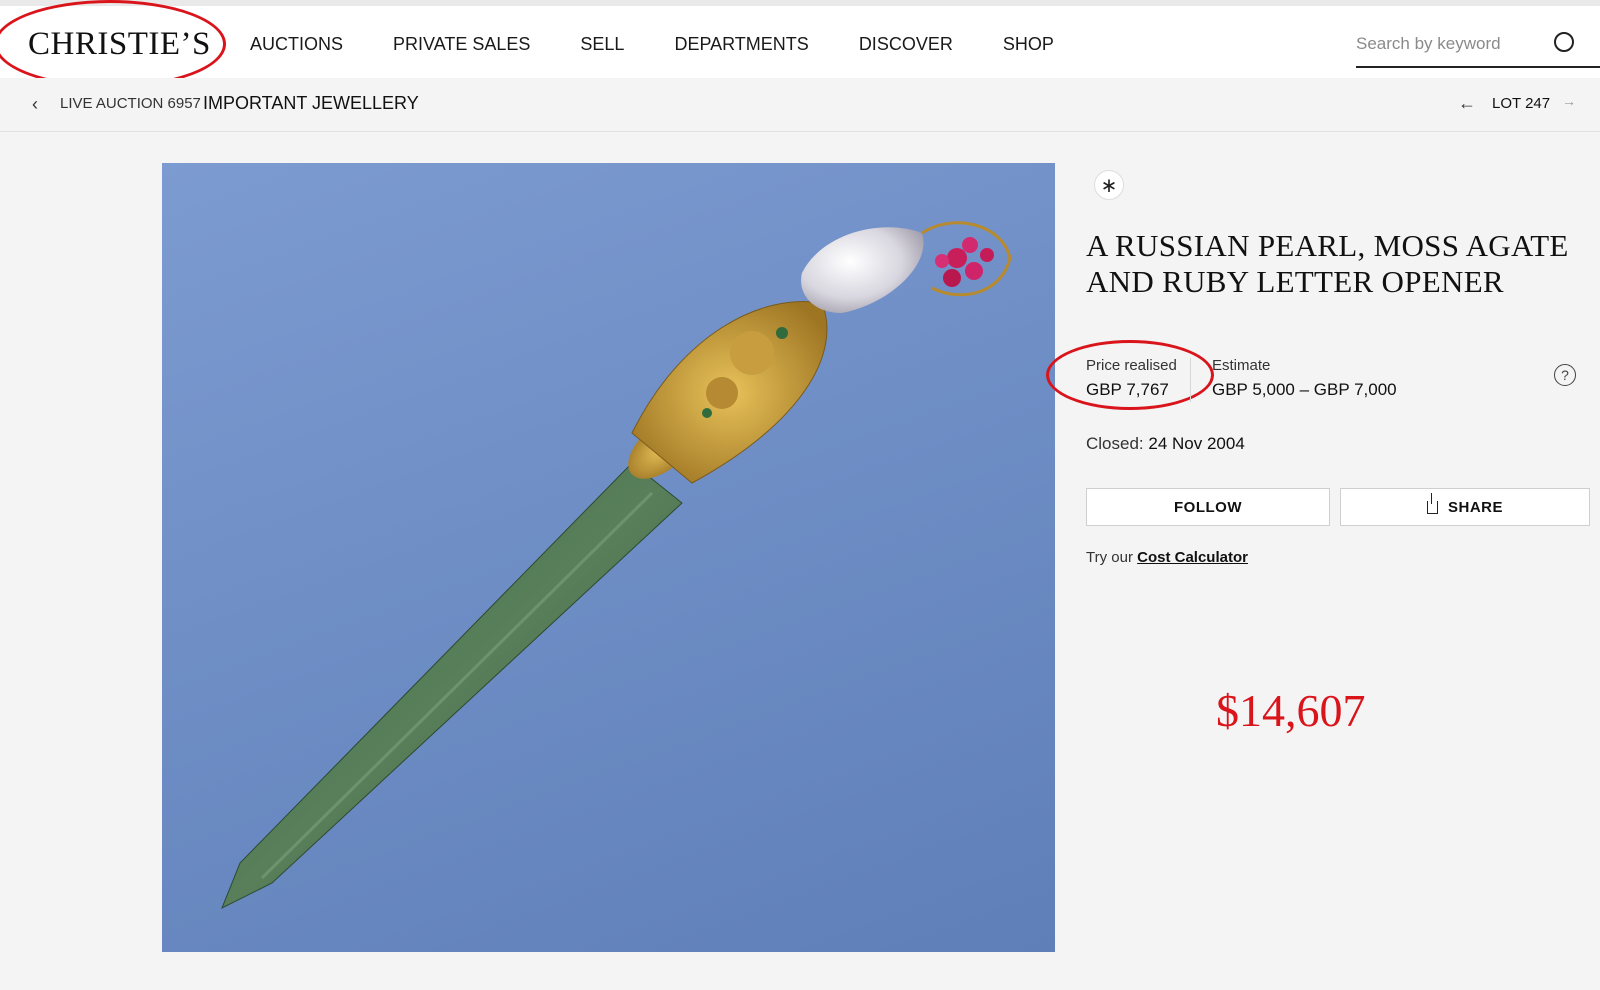 The height and width of the screenshot is (990, 1600). Describe the element at coordinates (113, 44) in the screenshot. I see `logo-highlight-circle` at that location.